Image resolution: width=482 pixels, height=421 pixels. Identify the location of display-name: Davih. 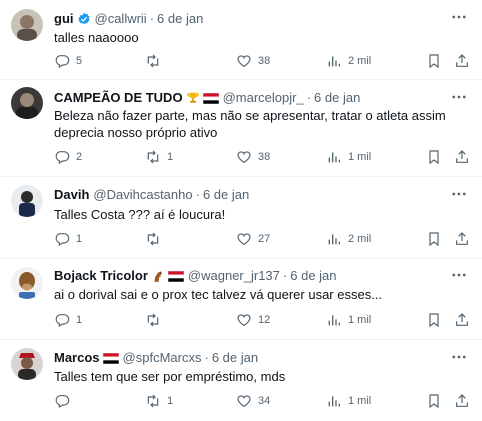
(71, 195).